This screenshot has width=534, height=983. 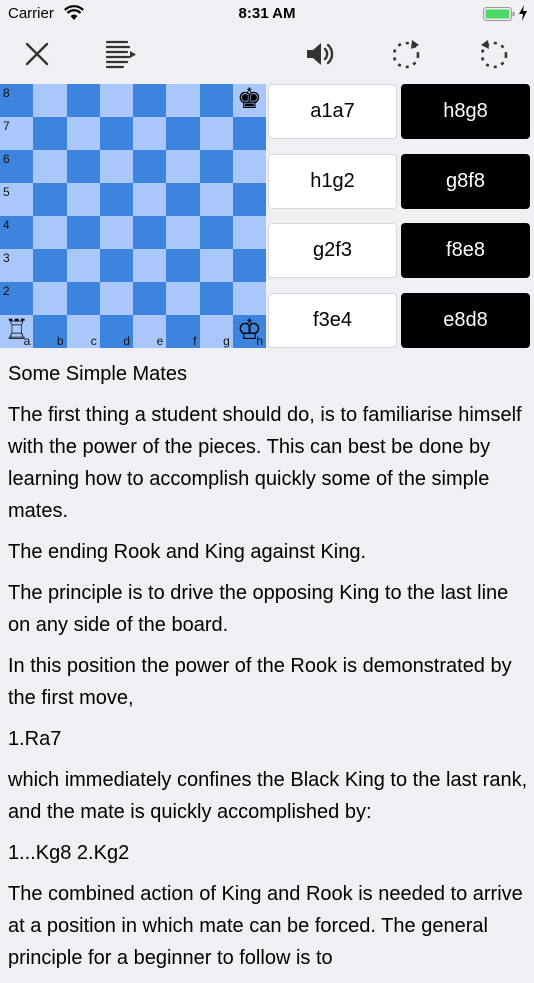 I want to click on file-label: c, so click(x=93, y=341).